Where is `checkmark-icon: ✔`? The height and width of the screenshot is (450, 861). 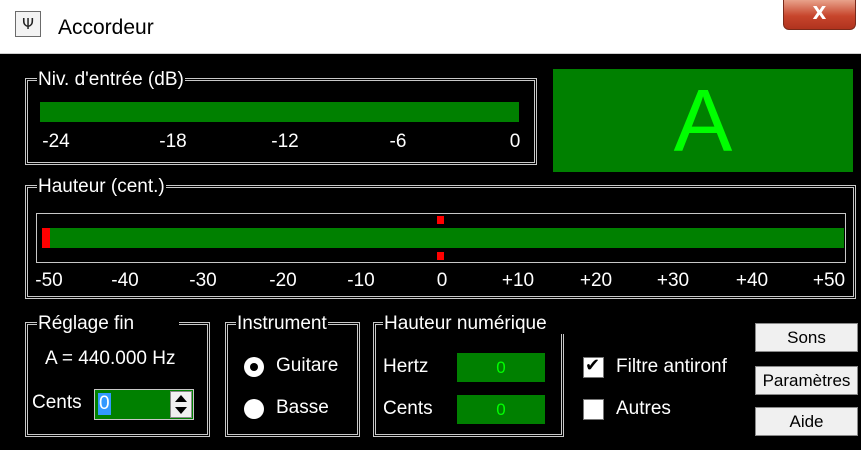
checkmark-icon: ✔ is located at coordinates (593, 365).